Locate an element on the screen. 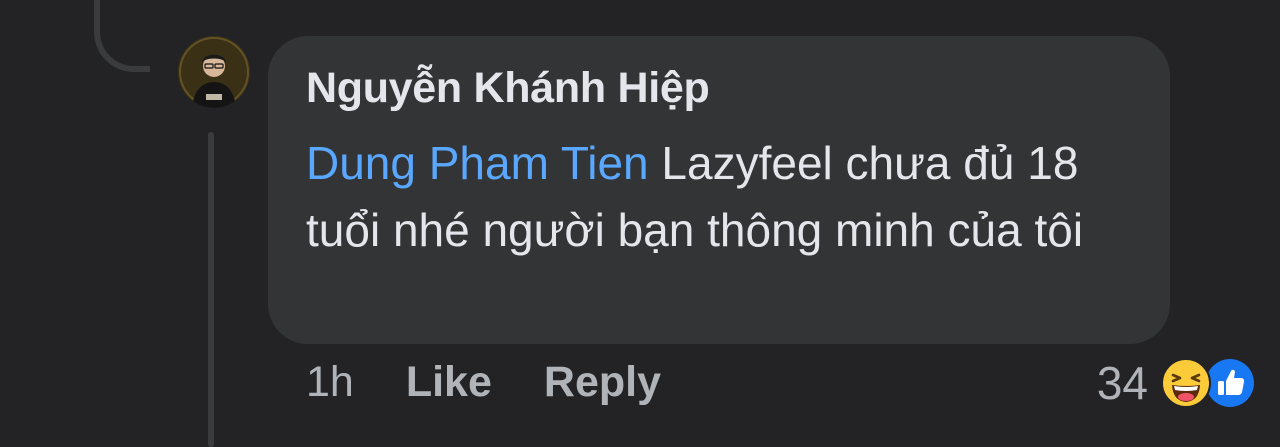 This screenshot has width=1280, height=447. thread-connector-curve is located at coordinates (122, 36).